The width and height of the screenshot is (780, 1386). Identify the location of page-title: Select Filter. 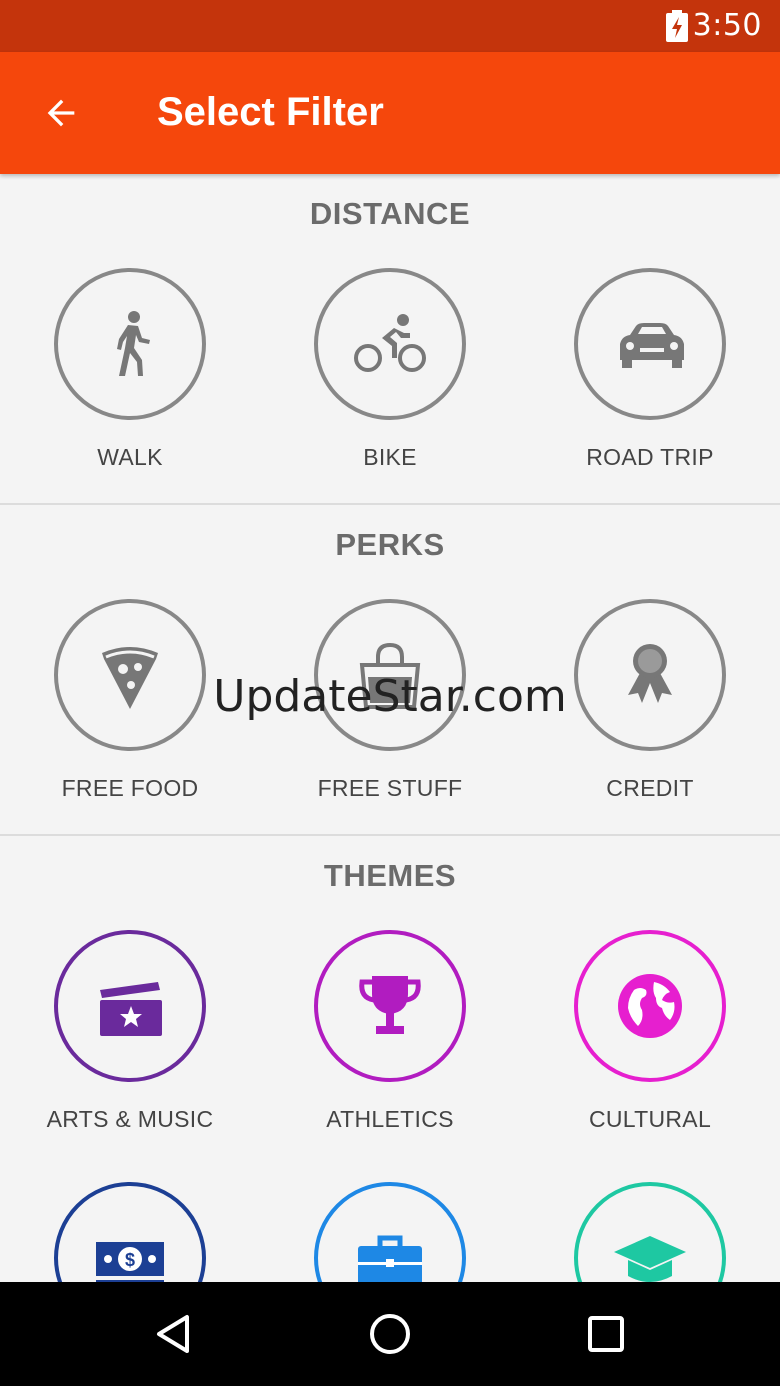
(270, 112).